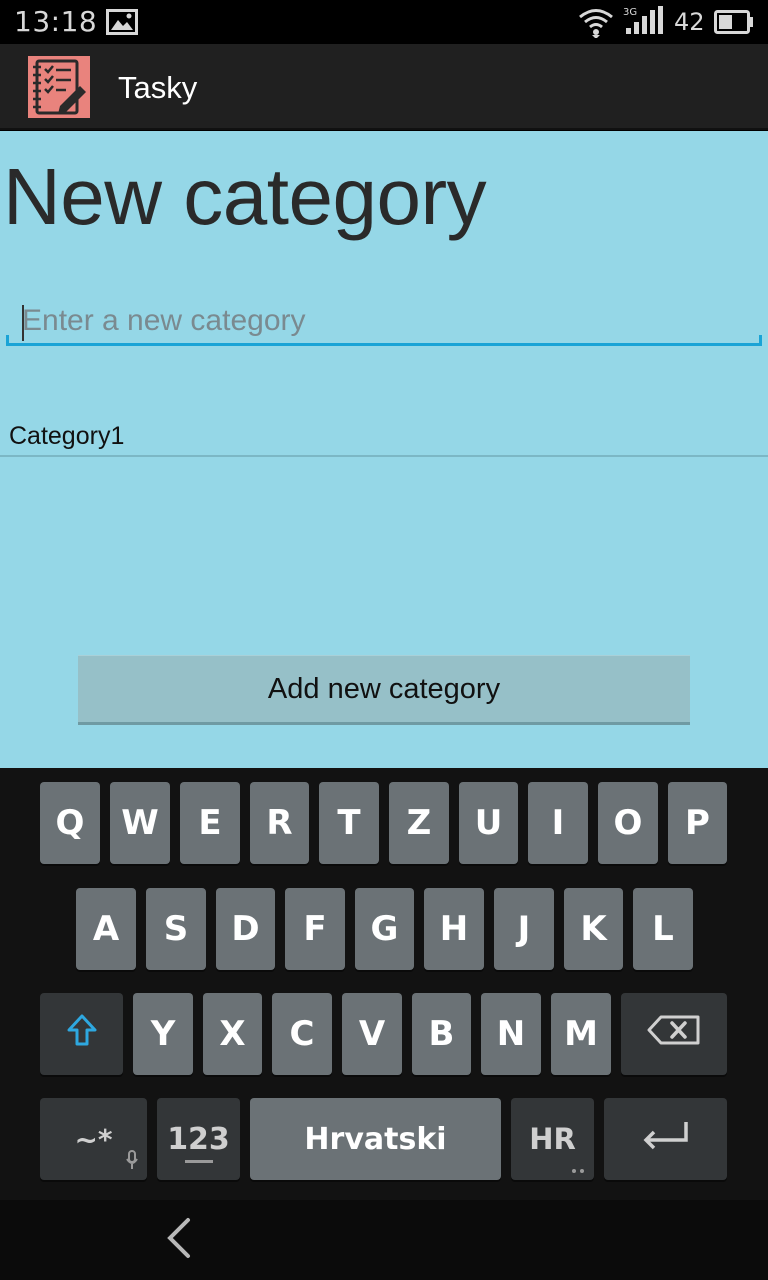 The width and height of the screenshot is (768, 1280). Describe the element at coordinates (593, 929) in the screenshot. I see `key-k: K` at that location.